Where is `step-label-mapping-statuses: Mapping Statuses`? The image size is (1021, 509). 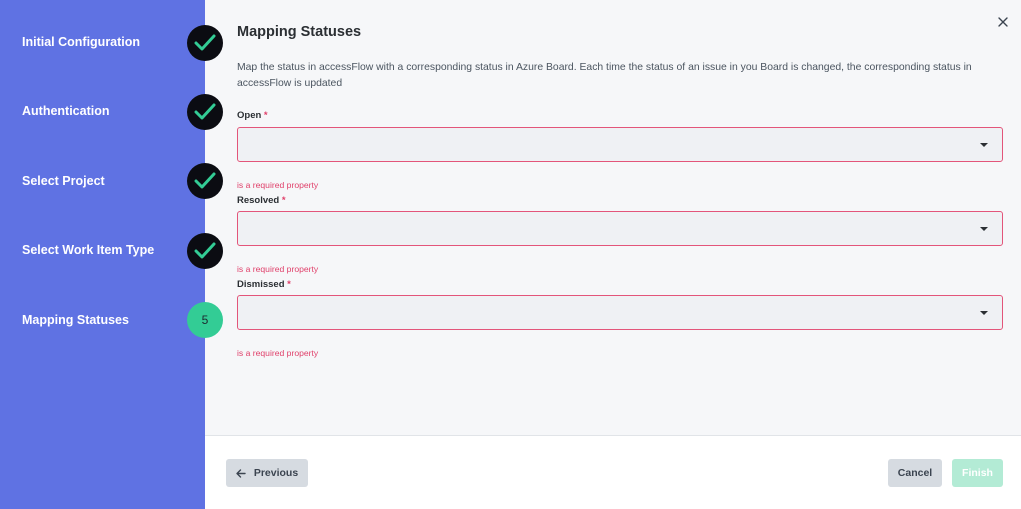
step-label-mapping-statuses: Mapping Statuses is located at coordinates (75, 320).